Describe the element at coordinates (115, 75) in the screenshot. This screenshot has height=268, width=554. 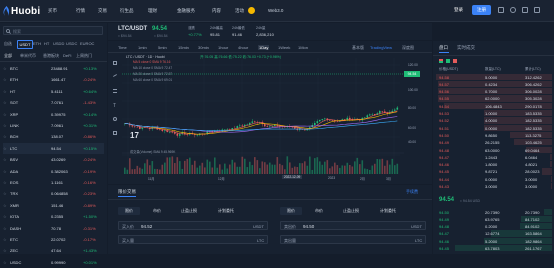
I see `trendline-tool-icon` at that location.